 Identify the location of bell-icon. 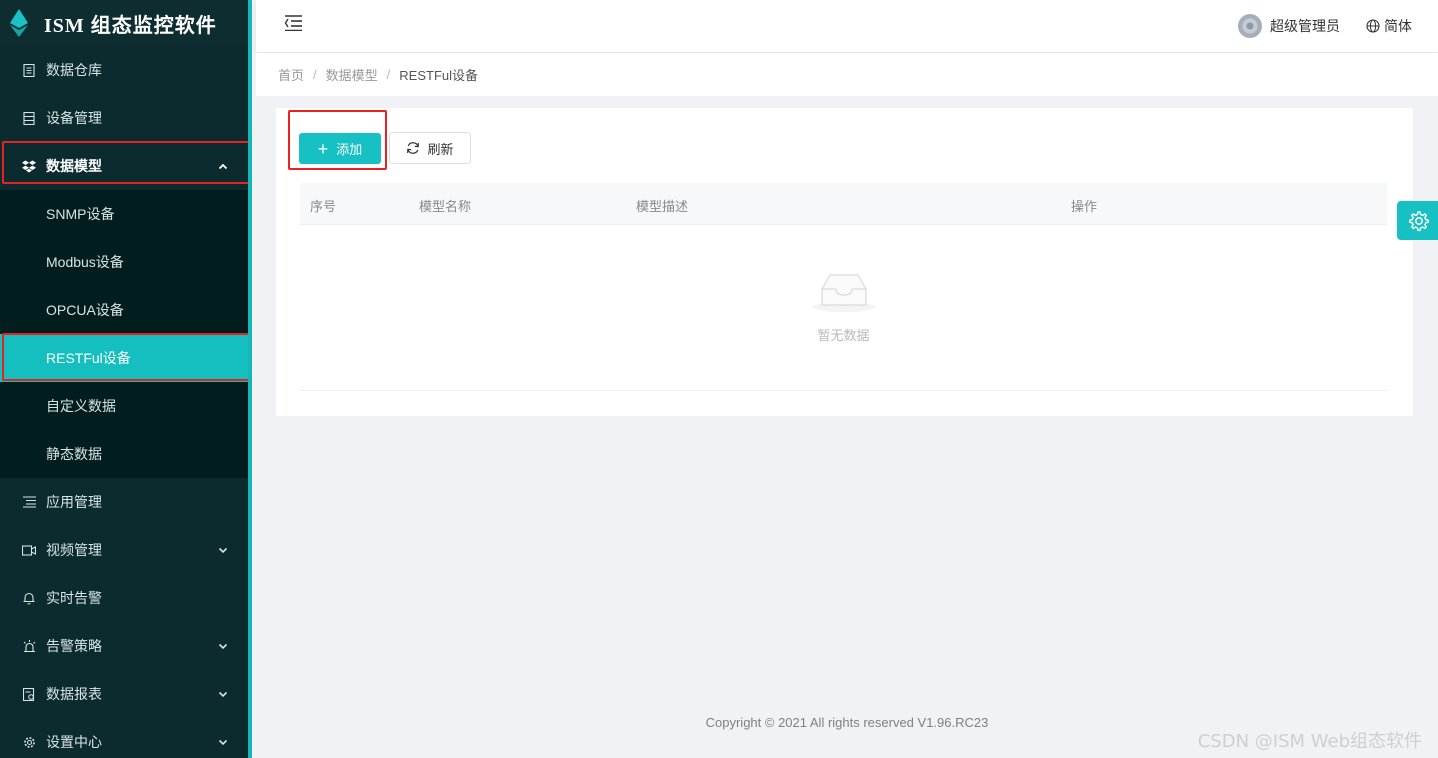
(29, 598).